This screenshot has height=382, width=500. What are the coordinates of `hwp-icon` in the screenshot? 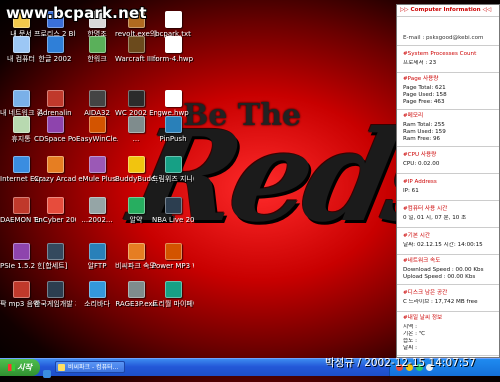 It's located at (55, 44).